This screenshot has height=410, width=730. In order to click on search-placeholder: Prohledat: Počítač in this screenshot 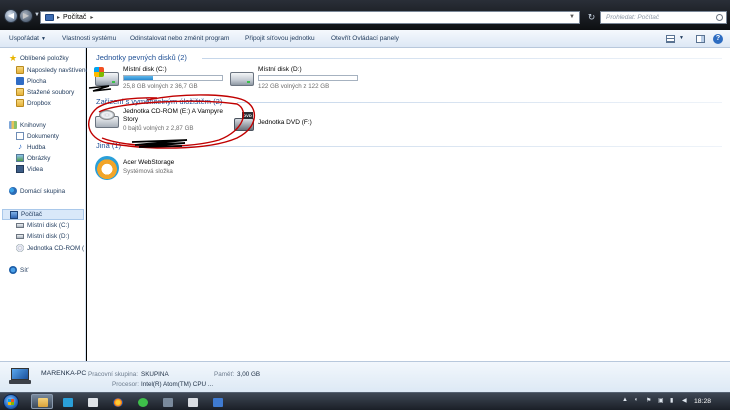, I will do `click(633, 17)`.